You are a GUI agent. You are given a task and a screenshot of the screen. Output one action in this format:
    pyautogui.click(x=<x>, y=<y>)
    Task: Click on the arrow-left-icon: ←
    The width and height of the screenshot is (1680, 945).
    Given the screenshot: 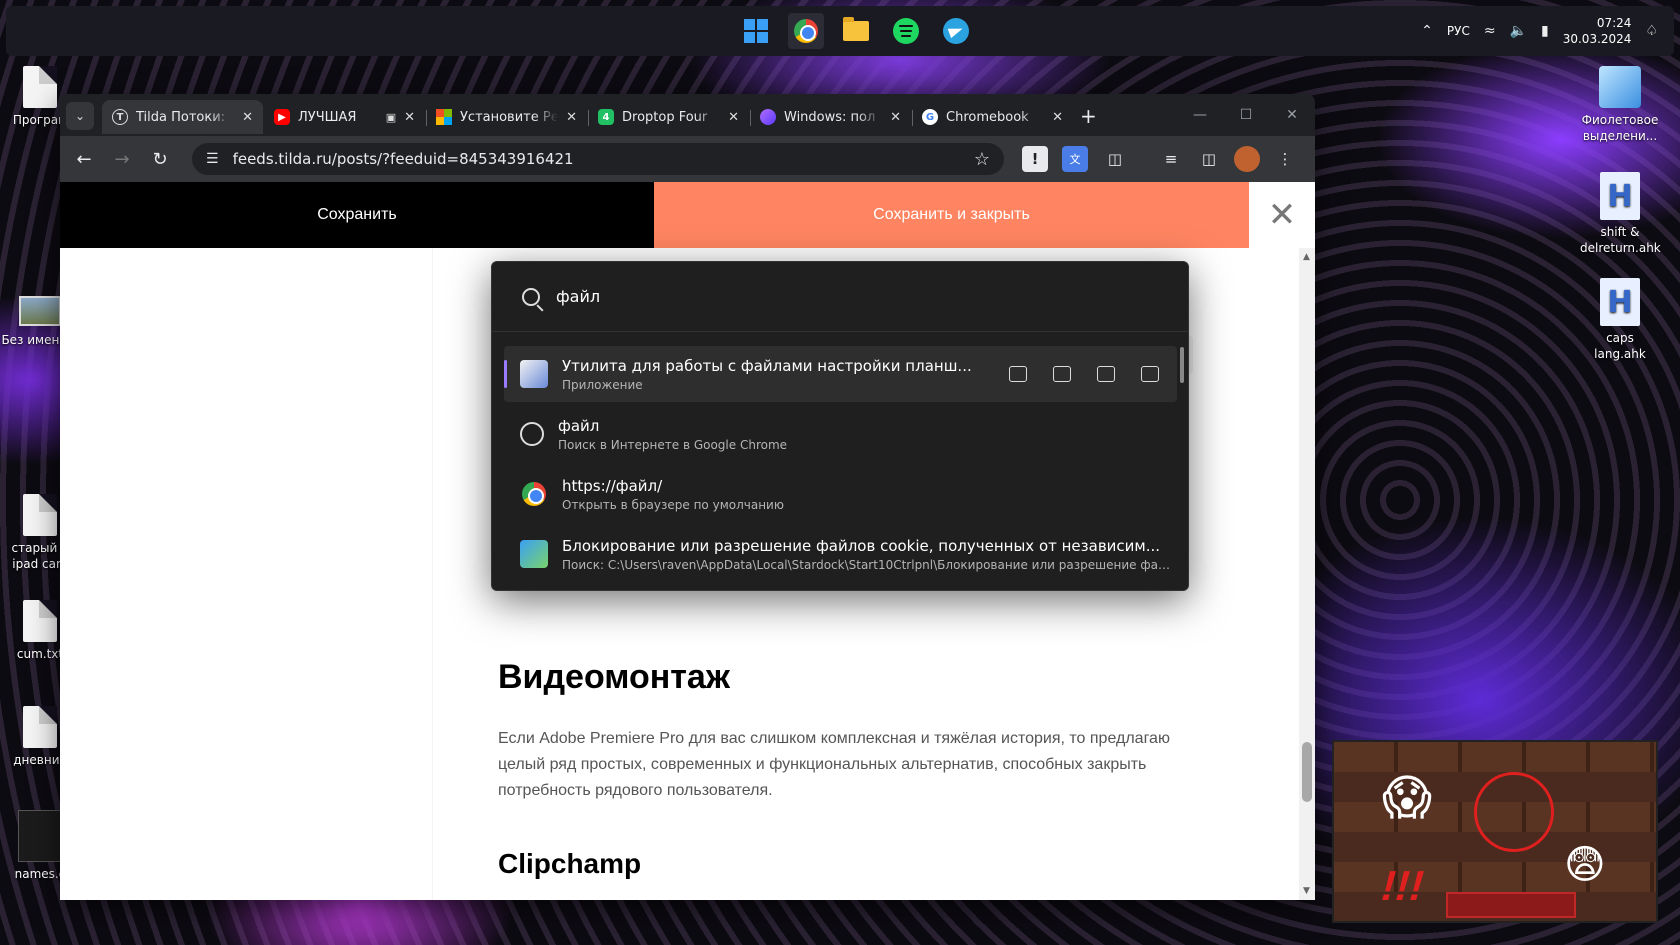 What is the action you would take?
    pyautogui.click(x=84, y=159)
    